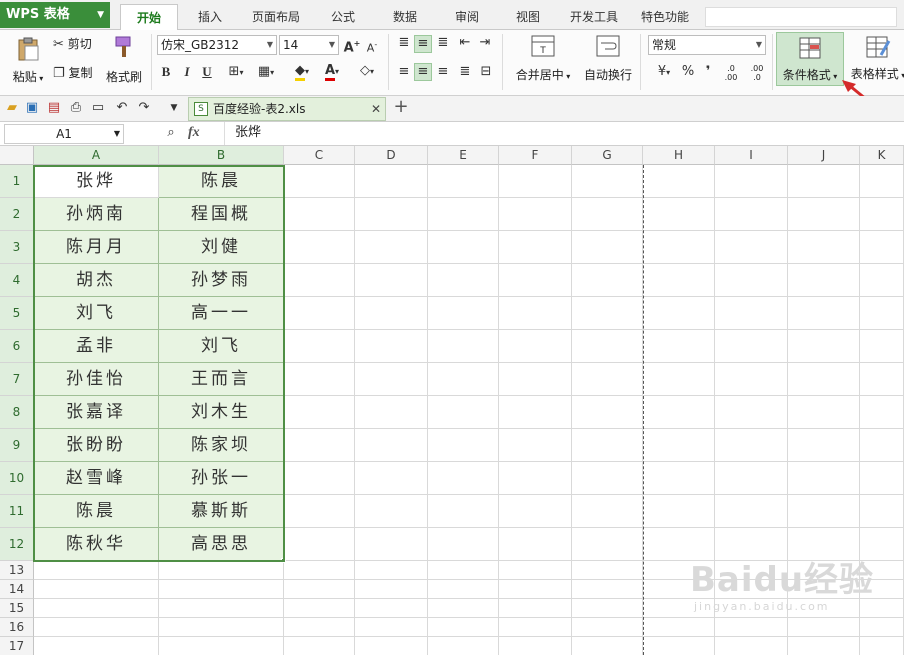 The height and width of the screenshot is (655, 904). Describe the element at coordinates (96, 379) in the screenshot. I see `cell-a7: 孙佳怡` at that location.